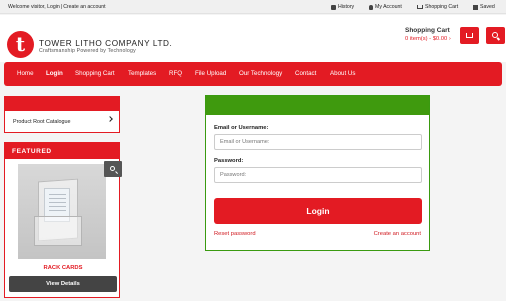 This screenshot has width=506, height=301. I want to click on nav-item-login: Login, so click(54, 73).